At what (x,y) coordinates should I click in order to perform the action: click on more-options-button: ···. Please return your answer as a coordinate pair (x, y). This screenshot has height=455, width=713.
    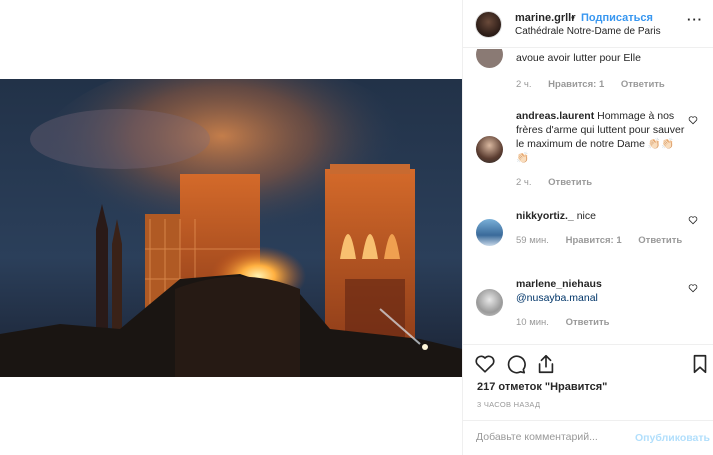
    Looking at the image, I should click on (695, 19).